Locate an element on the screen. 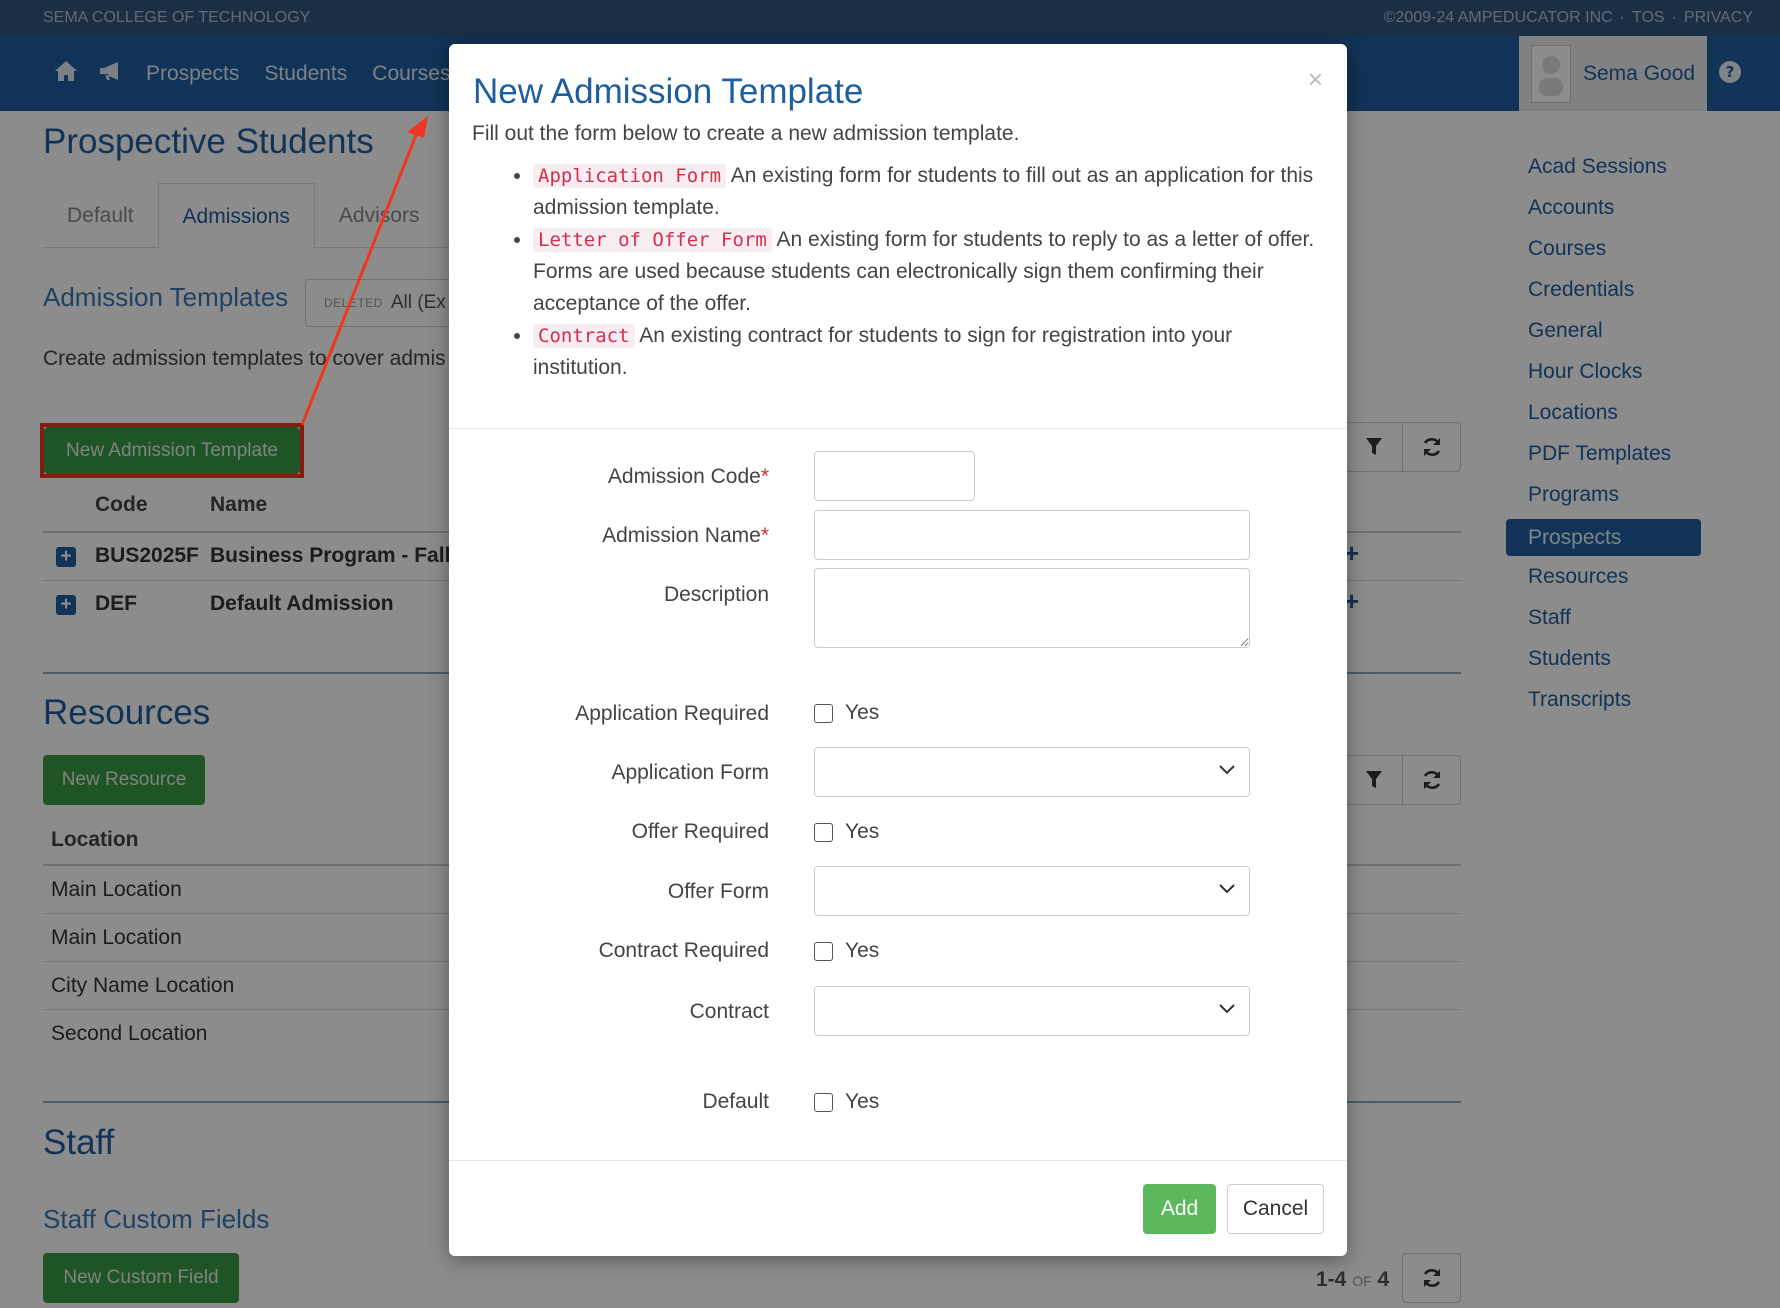 The image size is (1780, 1308). application-form-select is located at coordinates (1032, 772).